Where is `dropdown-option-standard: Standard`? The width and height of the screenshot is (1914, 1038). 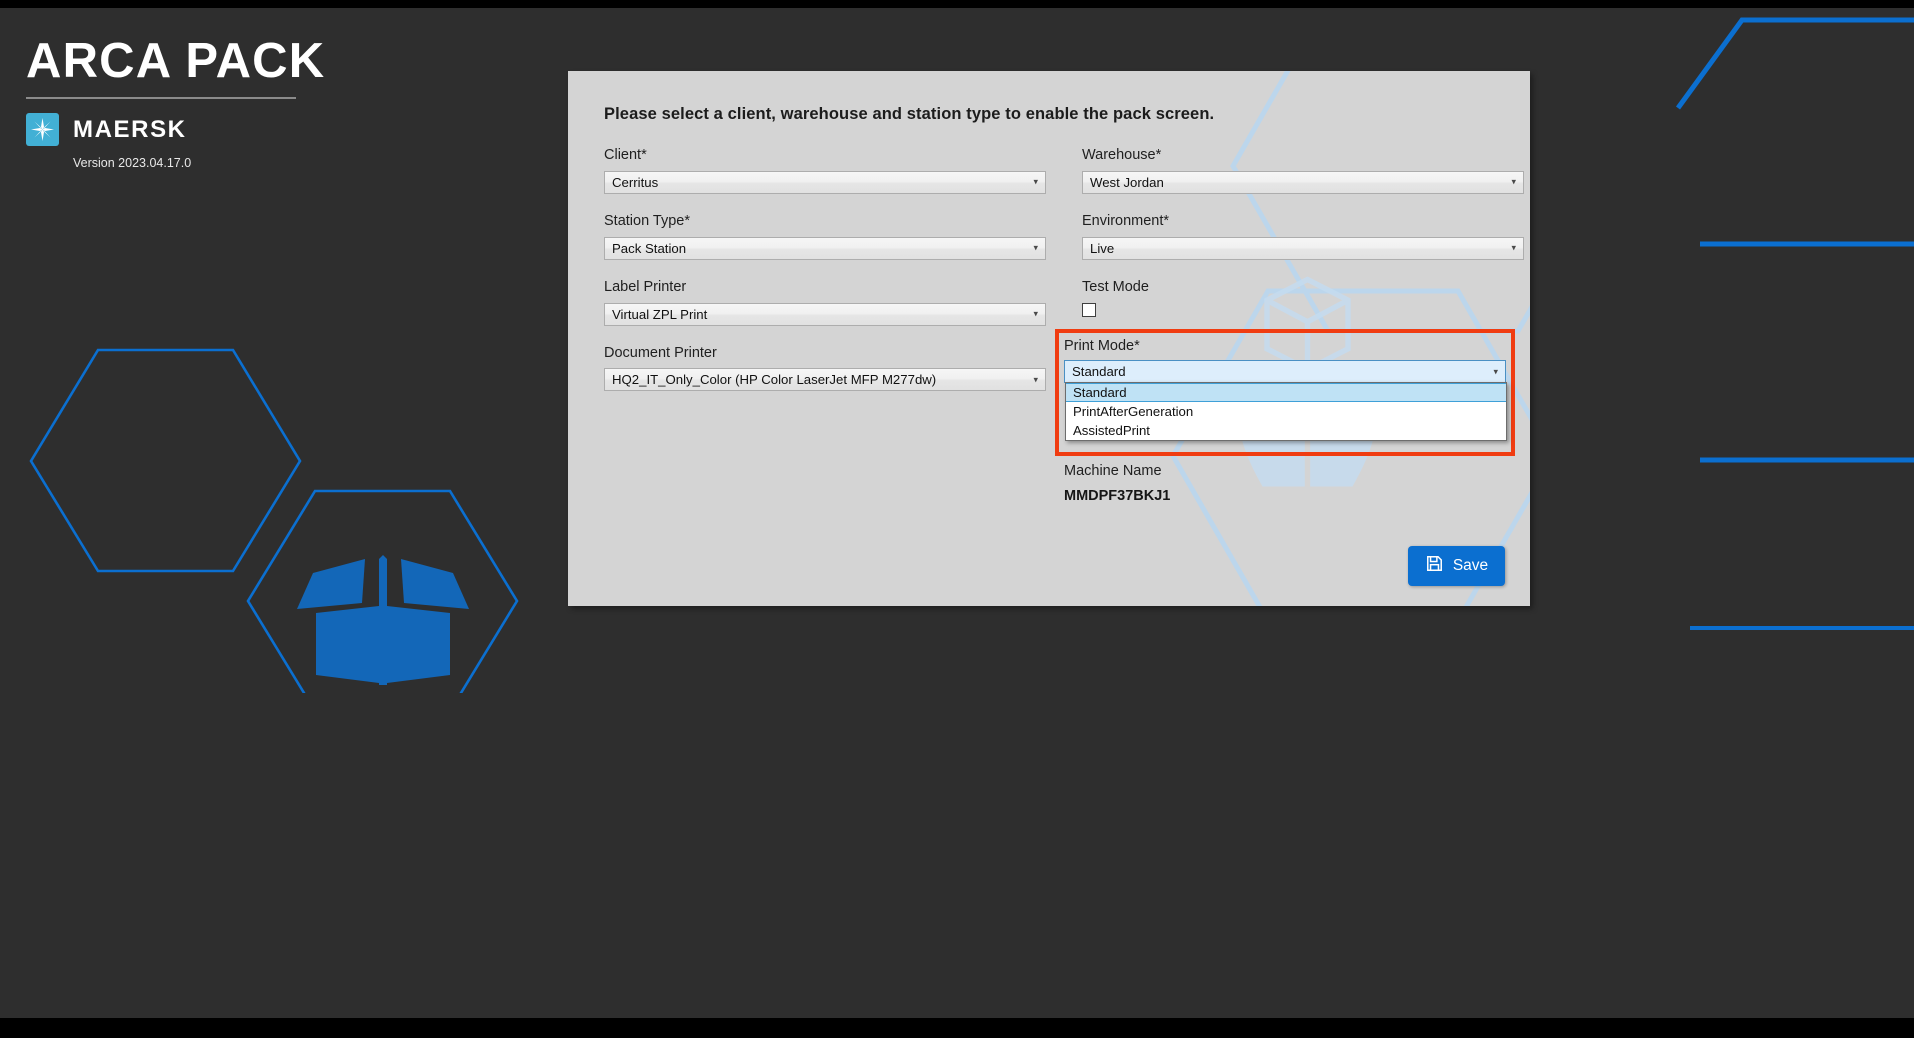
dropdown-option-standard: Standard is located at coordinates (1286, 392).